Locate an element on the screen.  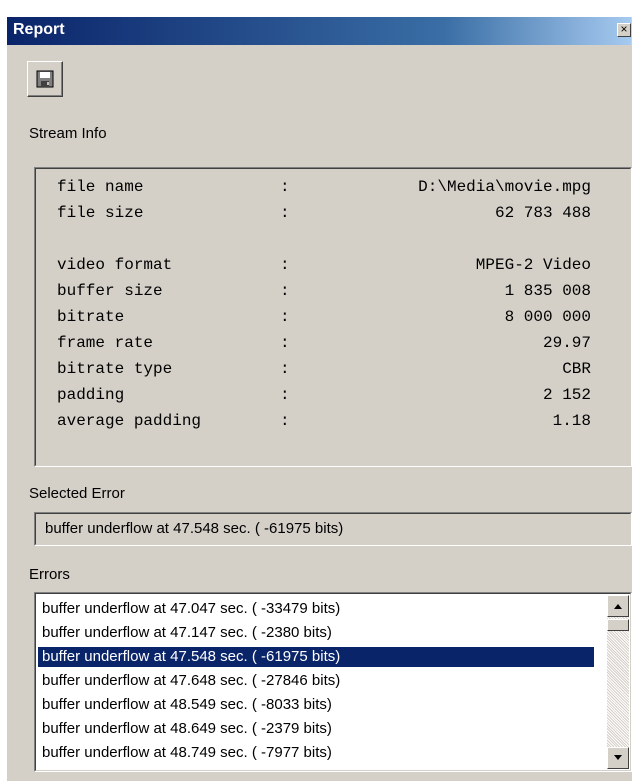
info-key: video format is located at coordinates (115, 265).